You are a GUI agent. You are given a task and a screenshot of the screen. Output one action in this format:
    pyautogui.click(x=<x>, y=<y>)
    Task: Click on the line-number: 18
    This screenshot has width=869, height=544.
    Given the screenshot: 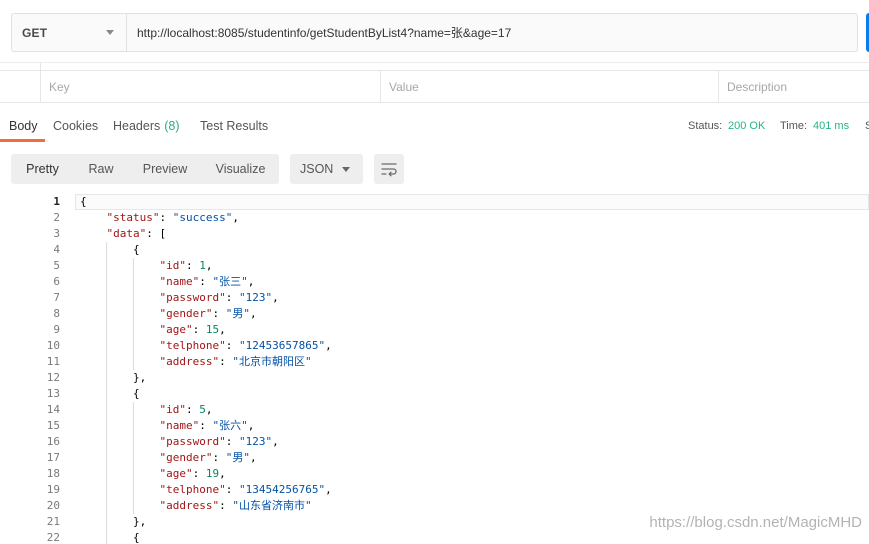 What is the action you would take?
    pyautogui.click(x=53, y=473)
    